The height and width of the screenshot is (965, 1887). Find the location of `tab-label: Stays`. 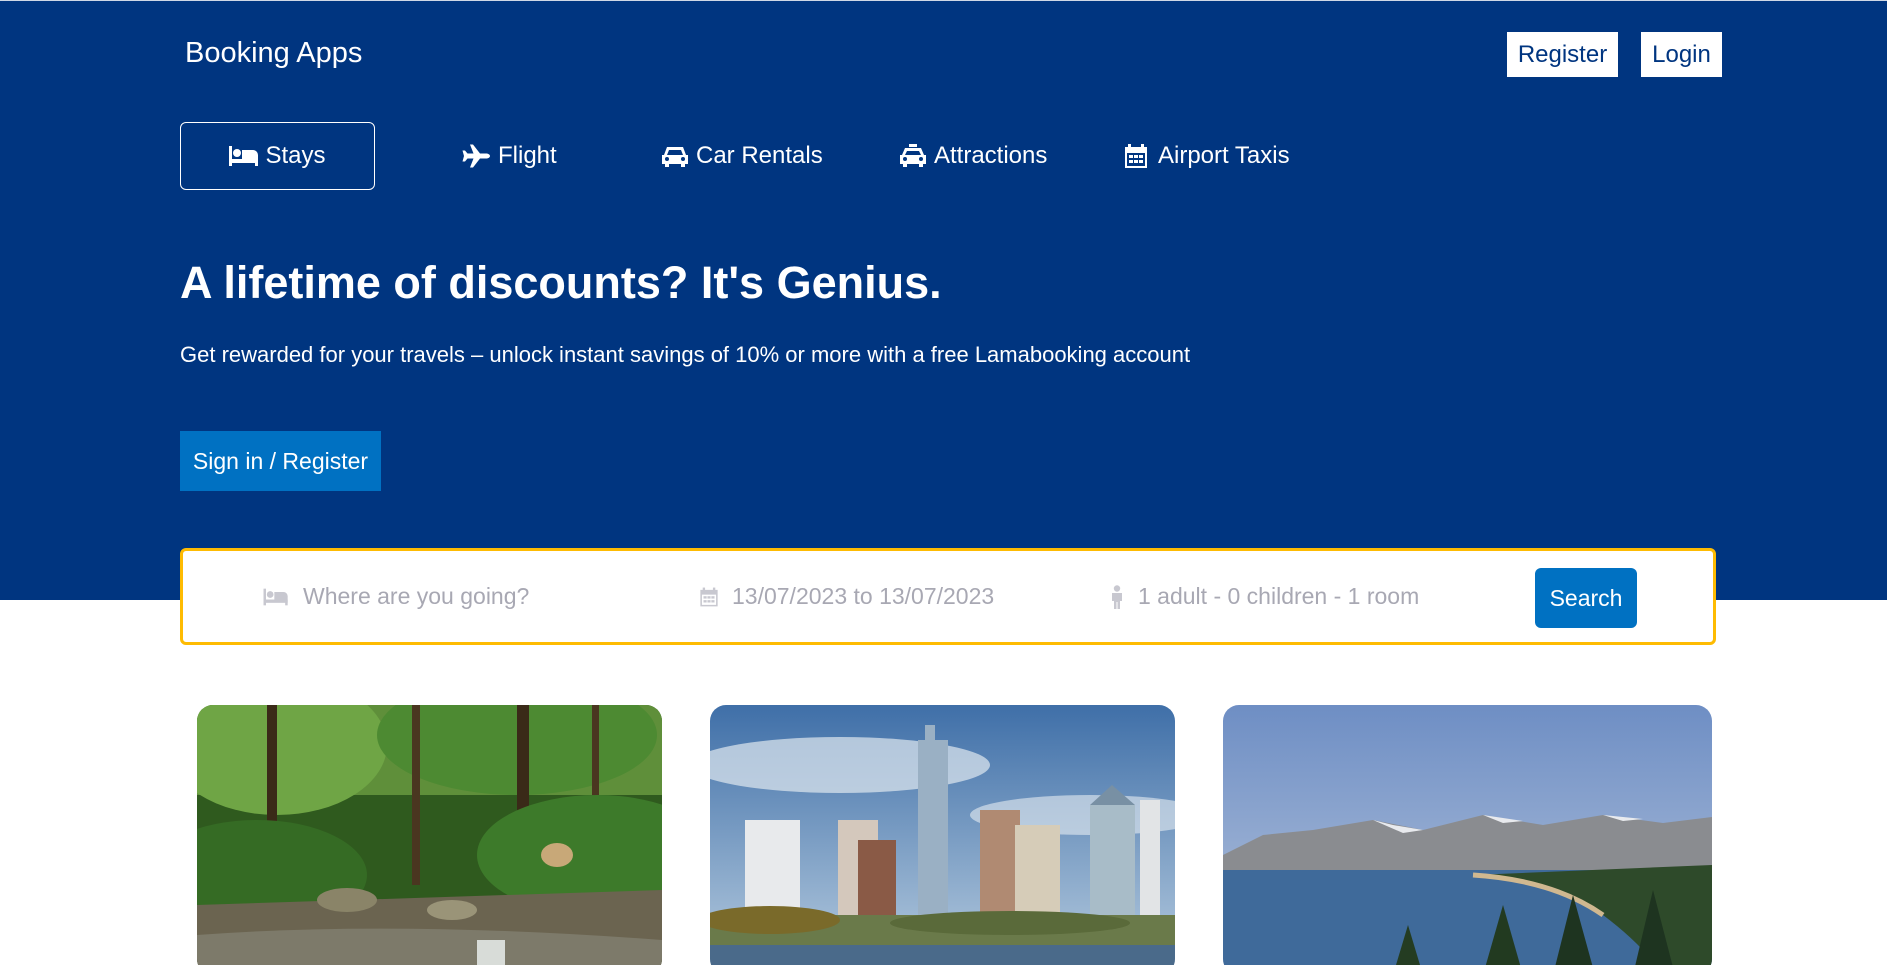

tab-label: Stays is located at coordinates (295, 155).